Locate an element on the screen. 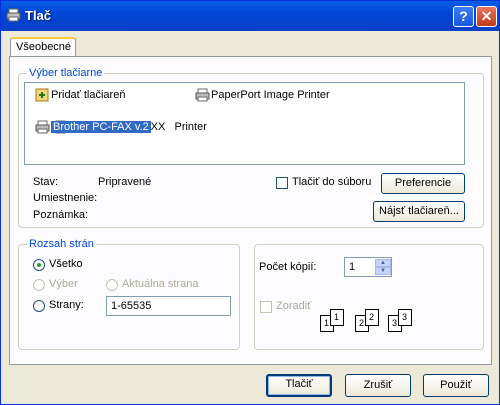 Image resolution: width=500 pixels, height=405 pixels. list-item: Brother MFC-XXXX Printer is located at coordinates (121, 118).